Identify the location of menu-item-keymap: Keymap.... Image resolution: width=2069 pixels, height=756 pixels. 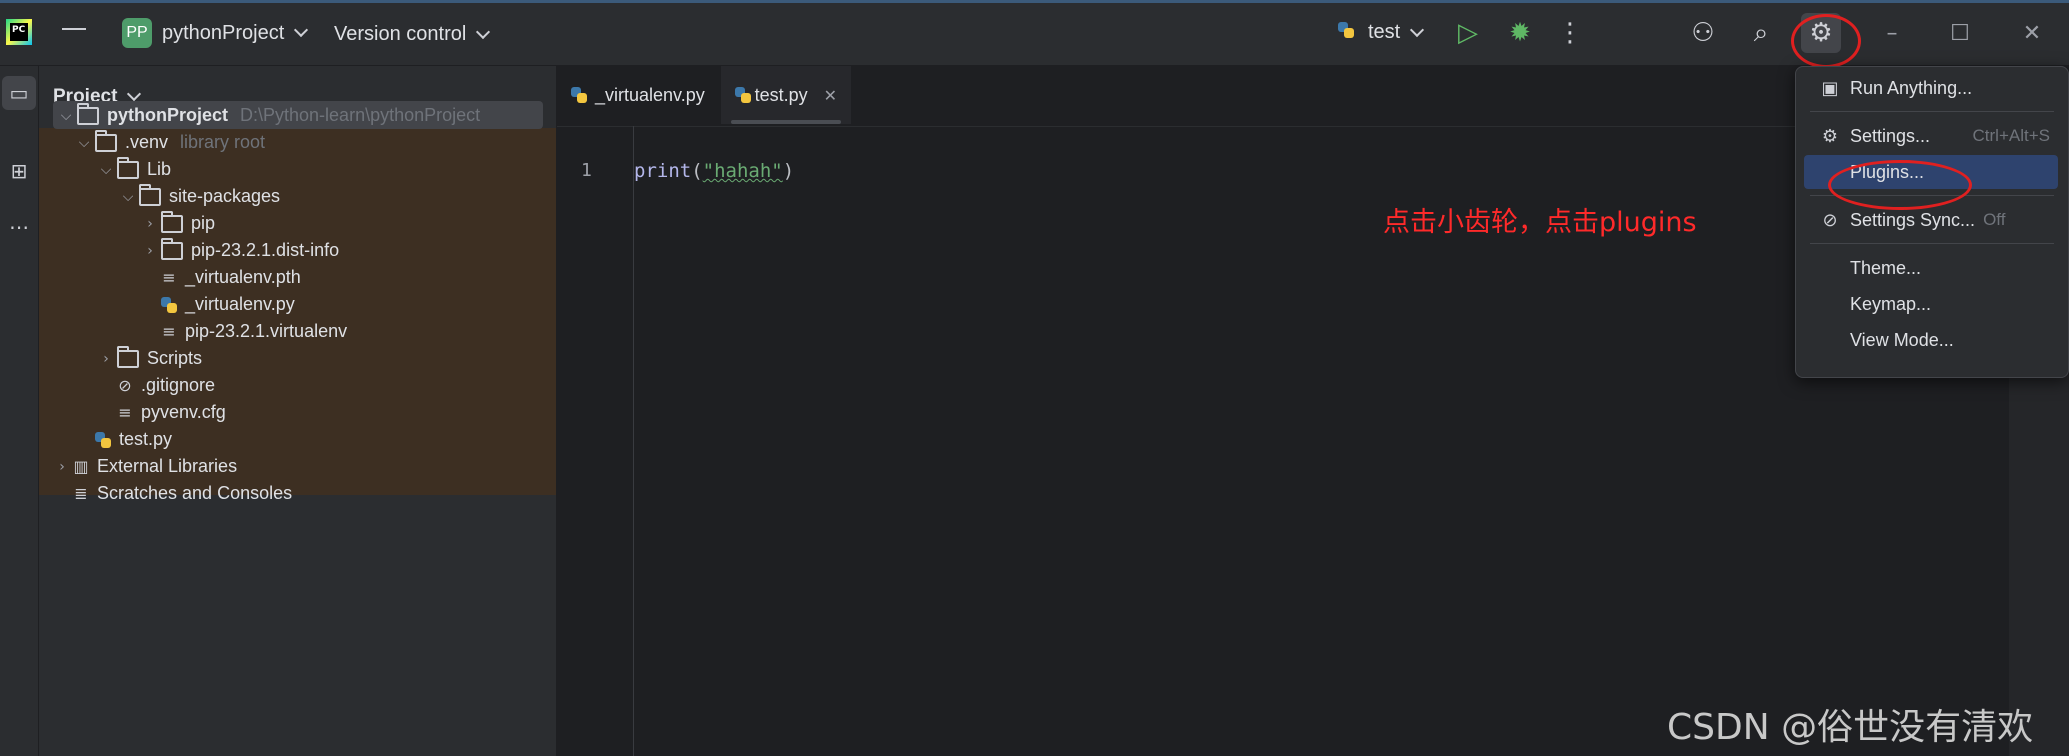
(1931, 304).